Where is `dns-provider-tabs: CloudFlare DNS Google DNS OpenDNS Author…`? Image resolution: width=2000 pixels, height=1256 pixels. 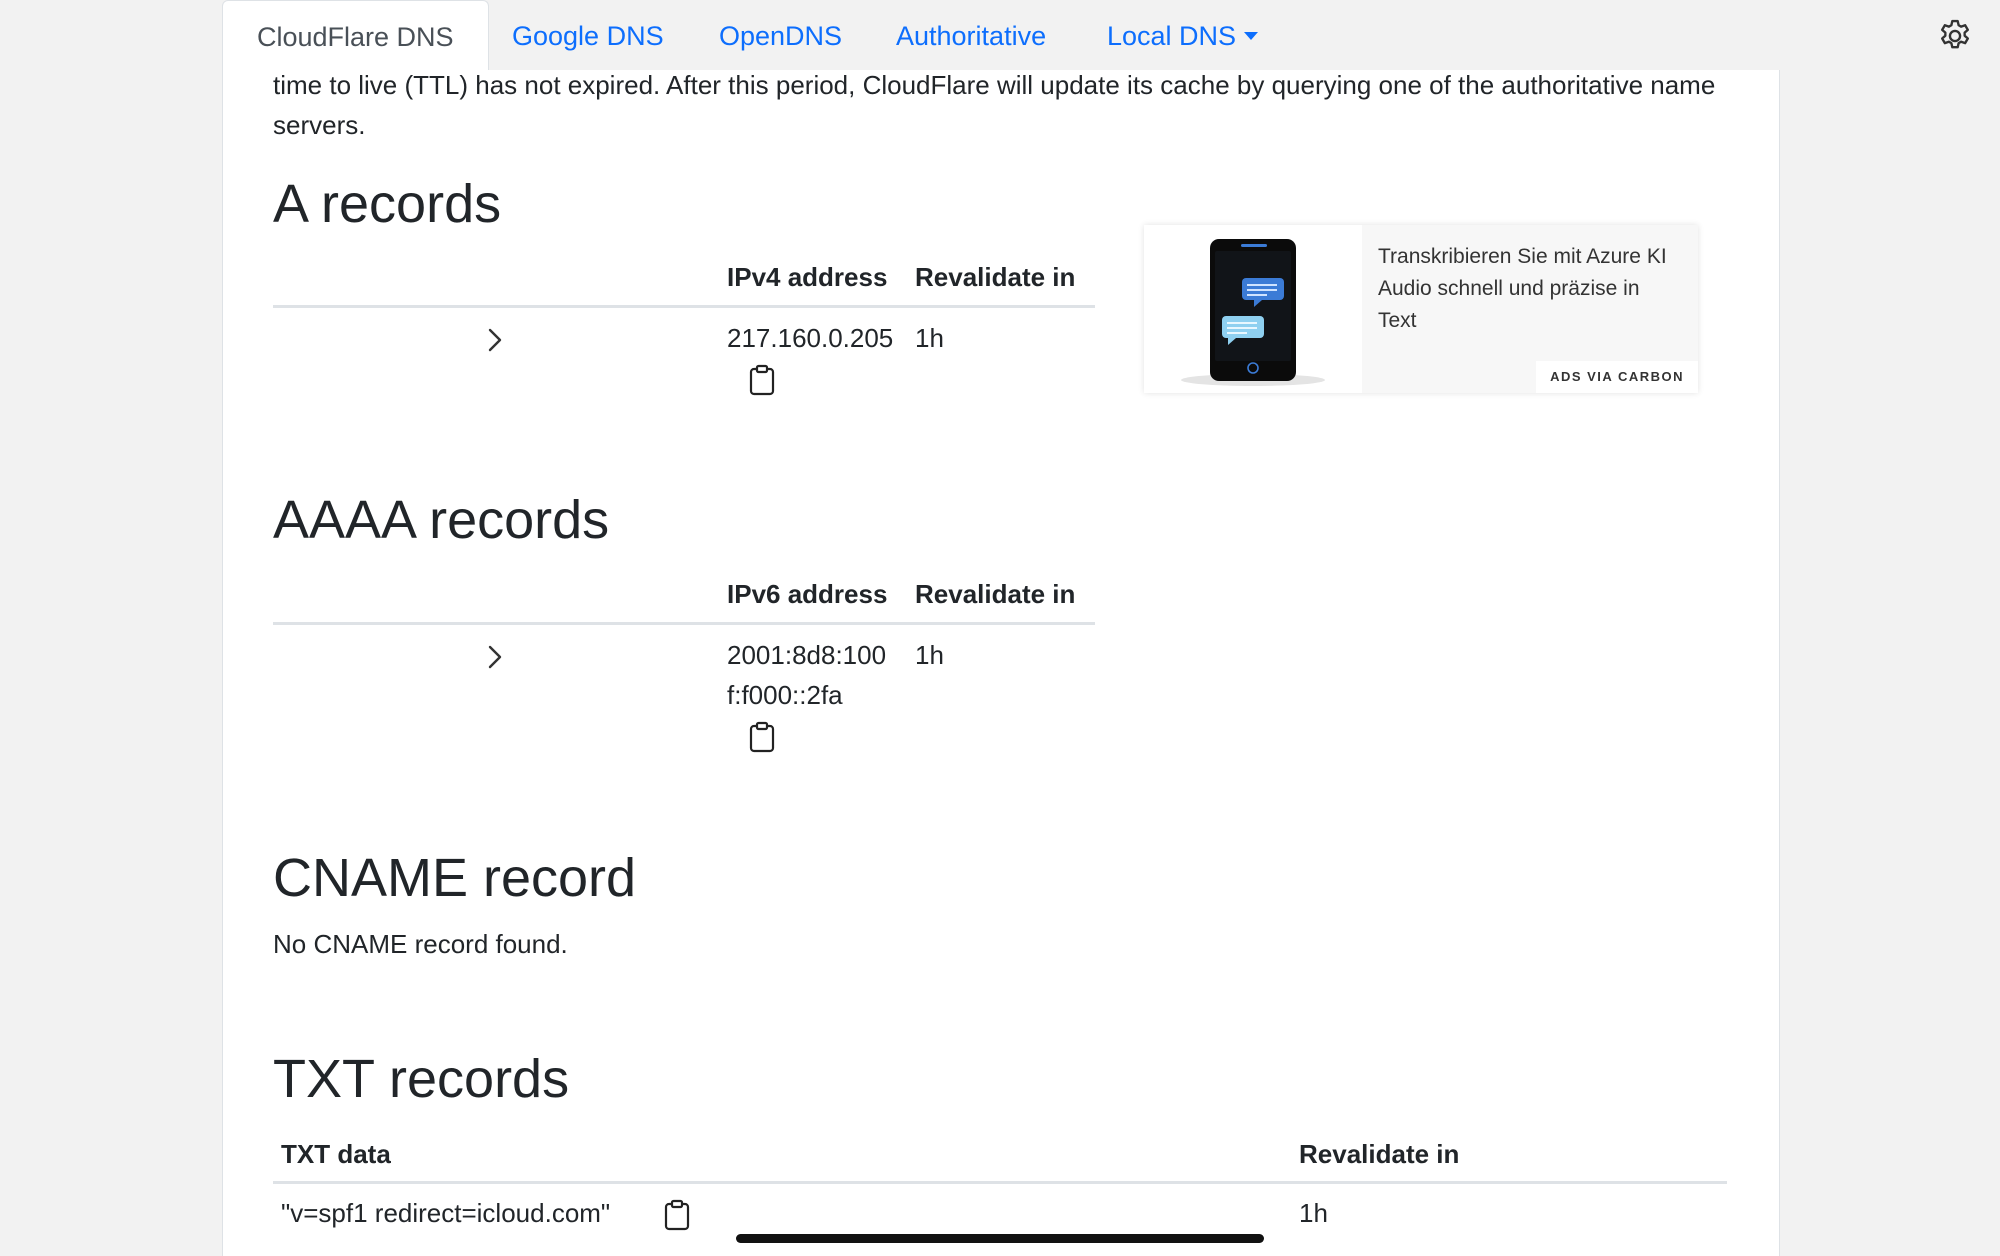
dns-provider-tabs: CloudFlare DNS Google DNS OpenDNS Author… is located at coordinates (1096, 36).